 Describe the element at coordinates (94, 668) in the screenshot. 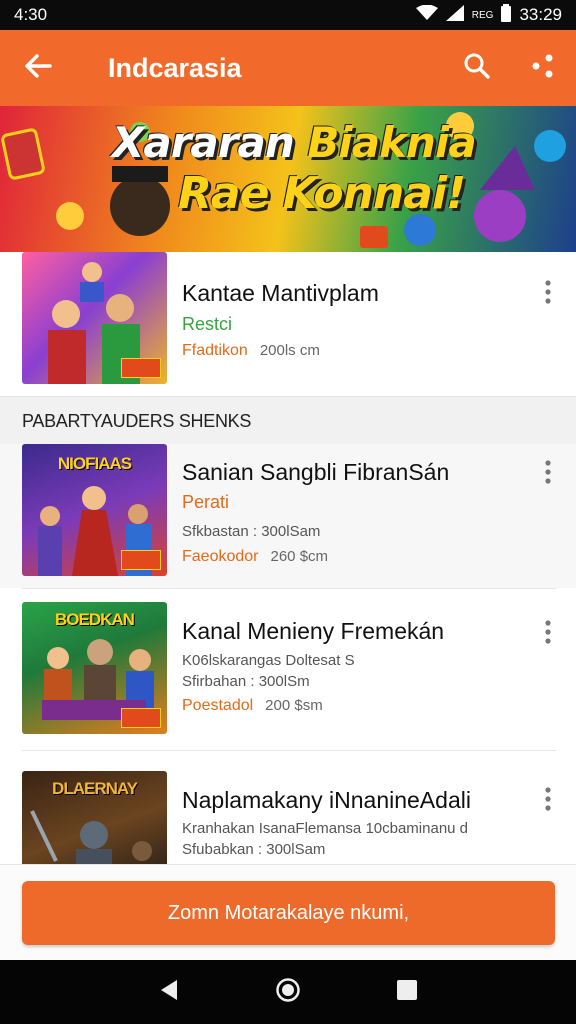

I see `item-thumbnail: BOEDKAN` at that location.